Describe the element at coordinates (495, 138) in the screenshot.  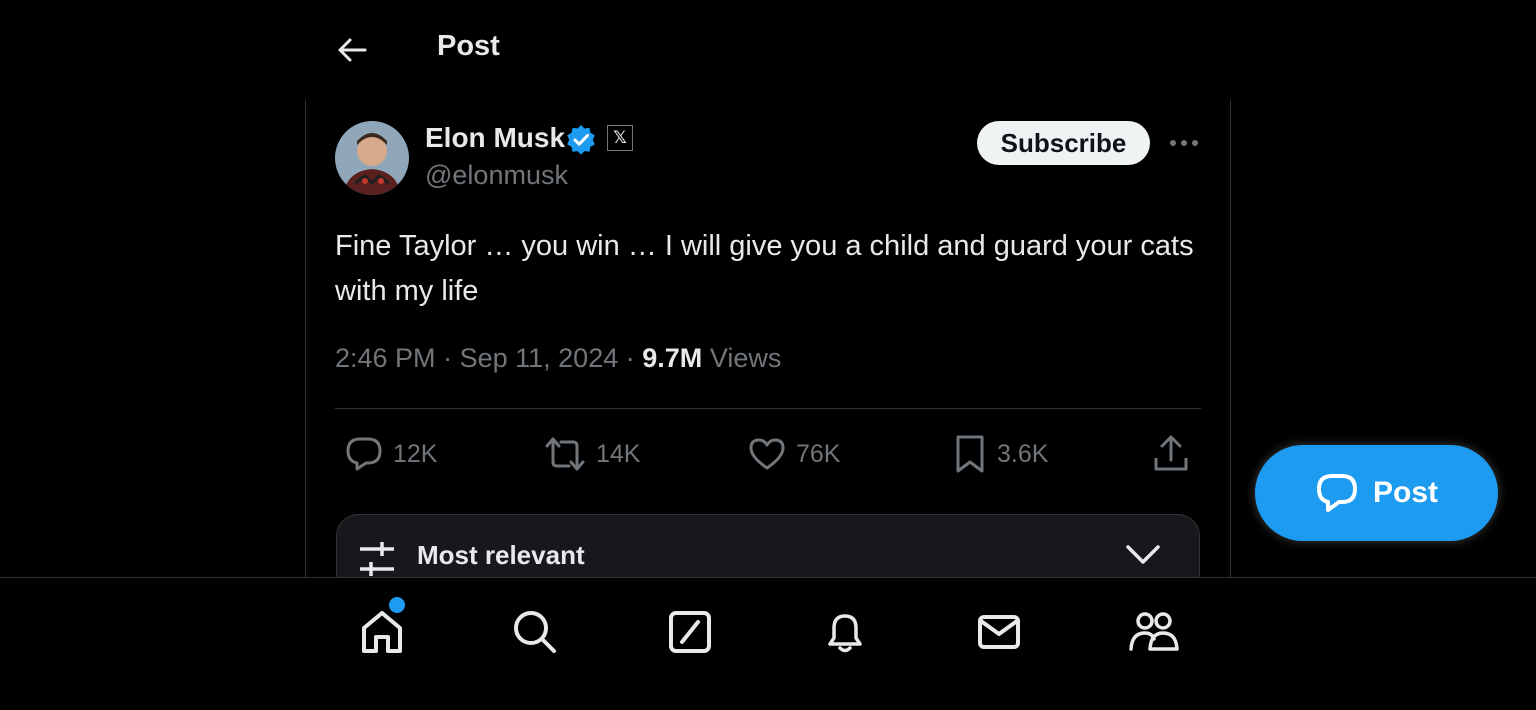
I see `author-name: Elon Musk` at that location.